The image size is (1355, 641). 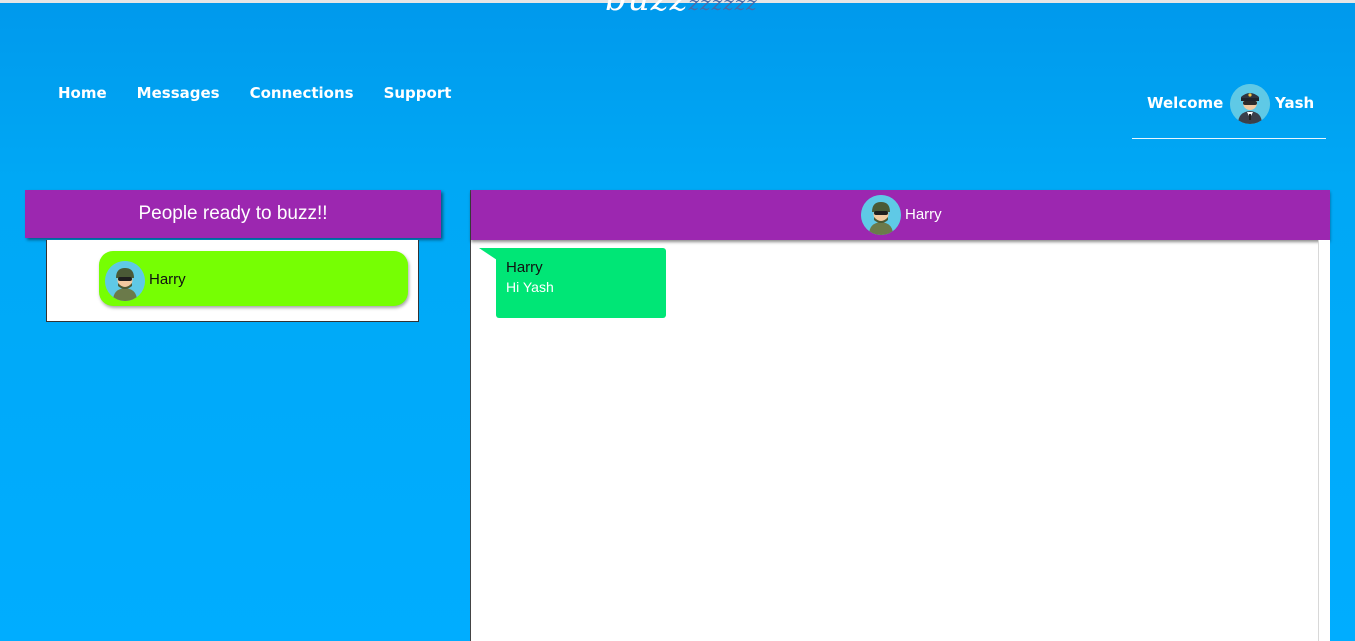 I want to click on app-logo: buzzzzzzzz, so click(x=681, y=8).